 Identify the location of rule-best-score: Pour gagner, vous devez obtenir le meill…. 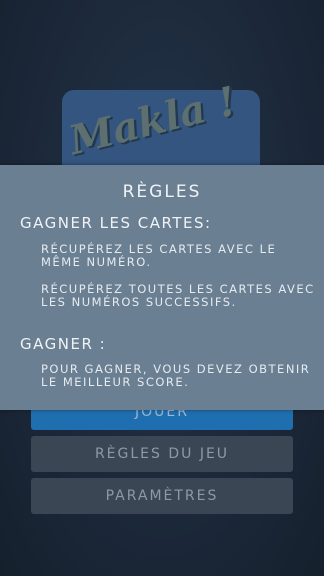
(176, 375).